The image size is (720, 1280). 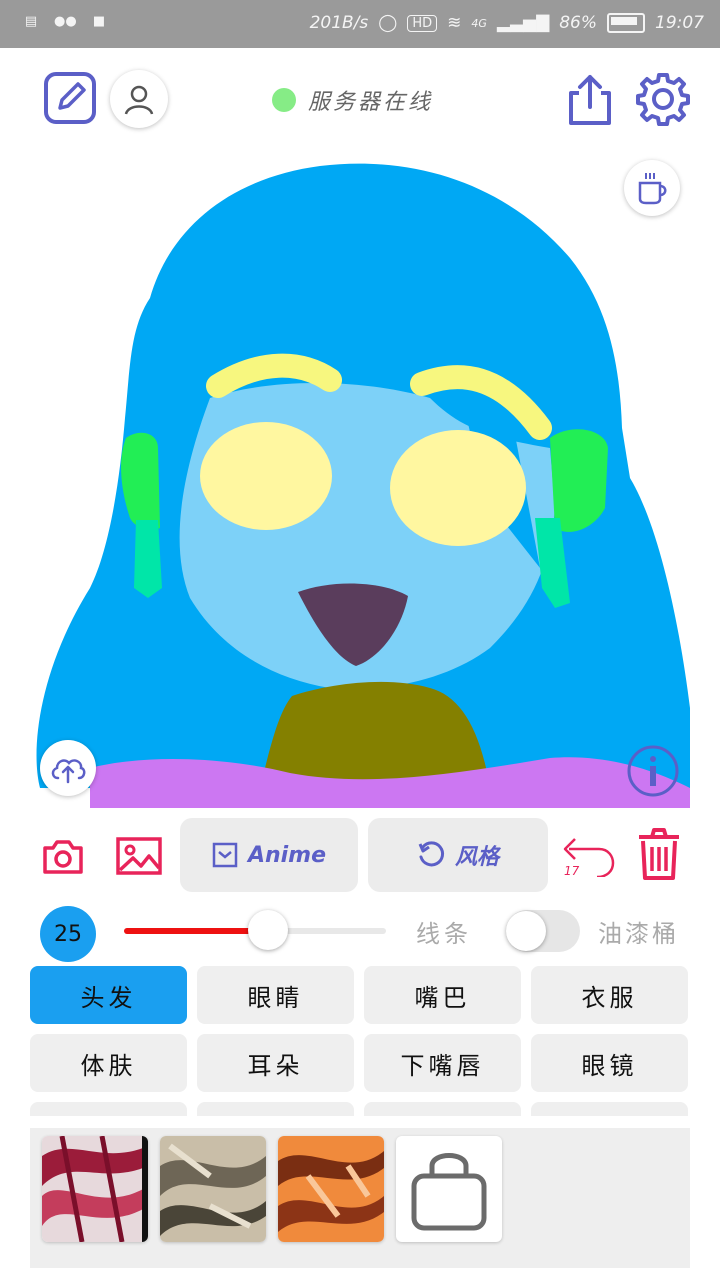 I want to click on upload-button, so click(x=68, y=768).